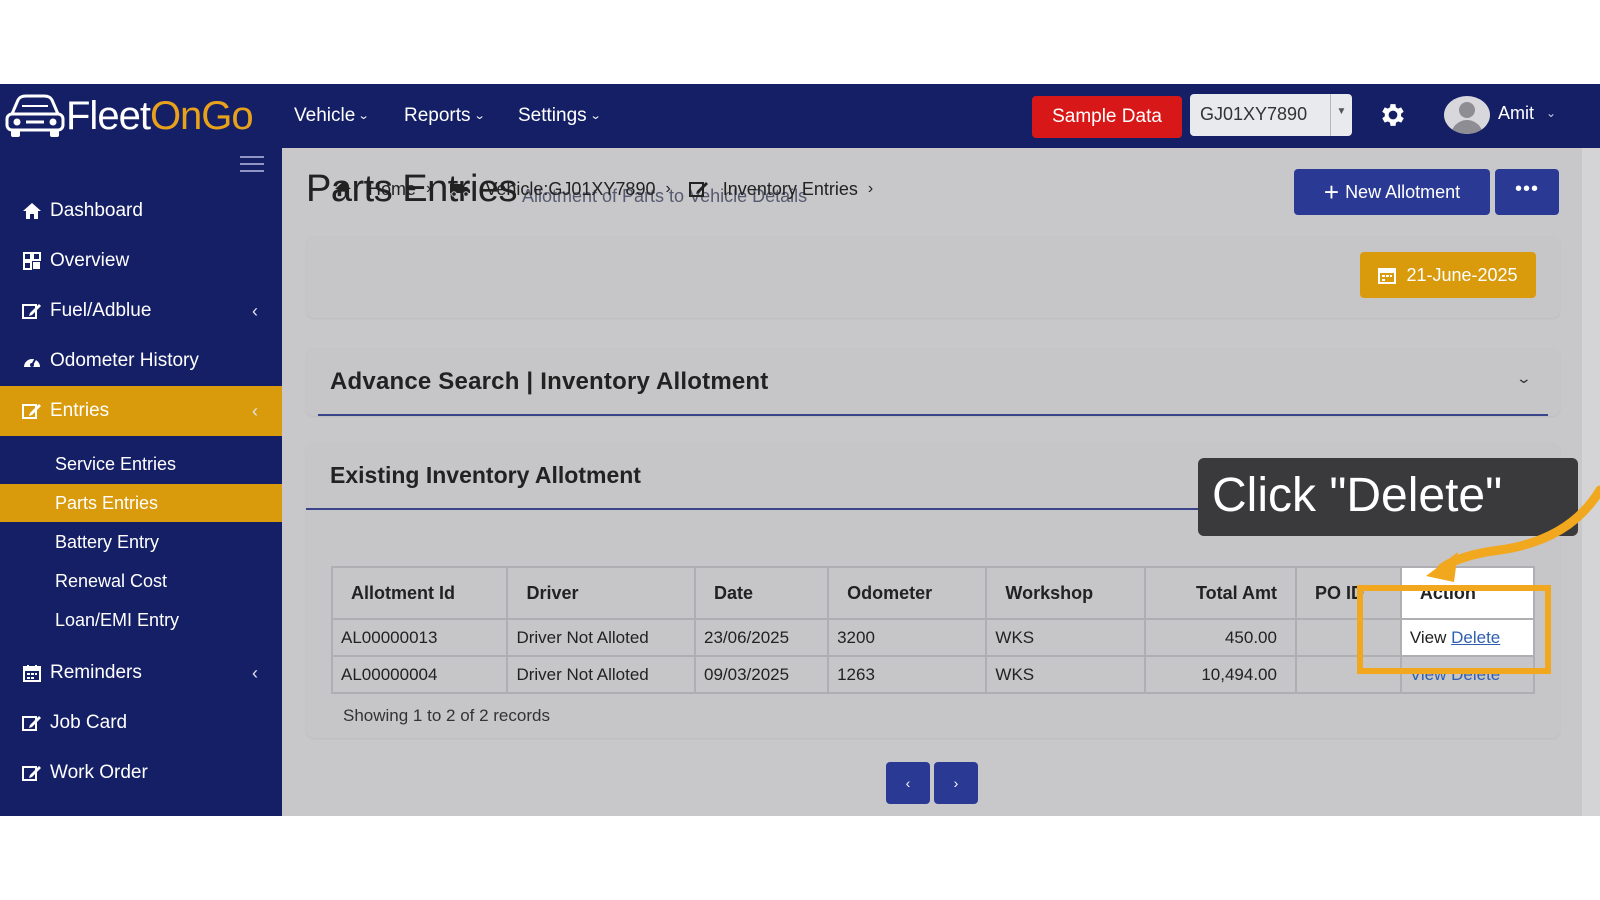 This screenshot has width=1600, height=900. I want to click on vehicle-select: GJ01XY7890 ▼, so click(1271, 115).